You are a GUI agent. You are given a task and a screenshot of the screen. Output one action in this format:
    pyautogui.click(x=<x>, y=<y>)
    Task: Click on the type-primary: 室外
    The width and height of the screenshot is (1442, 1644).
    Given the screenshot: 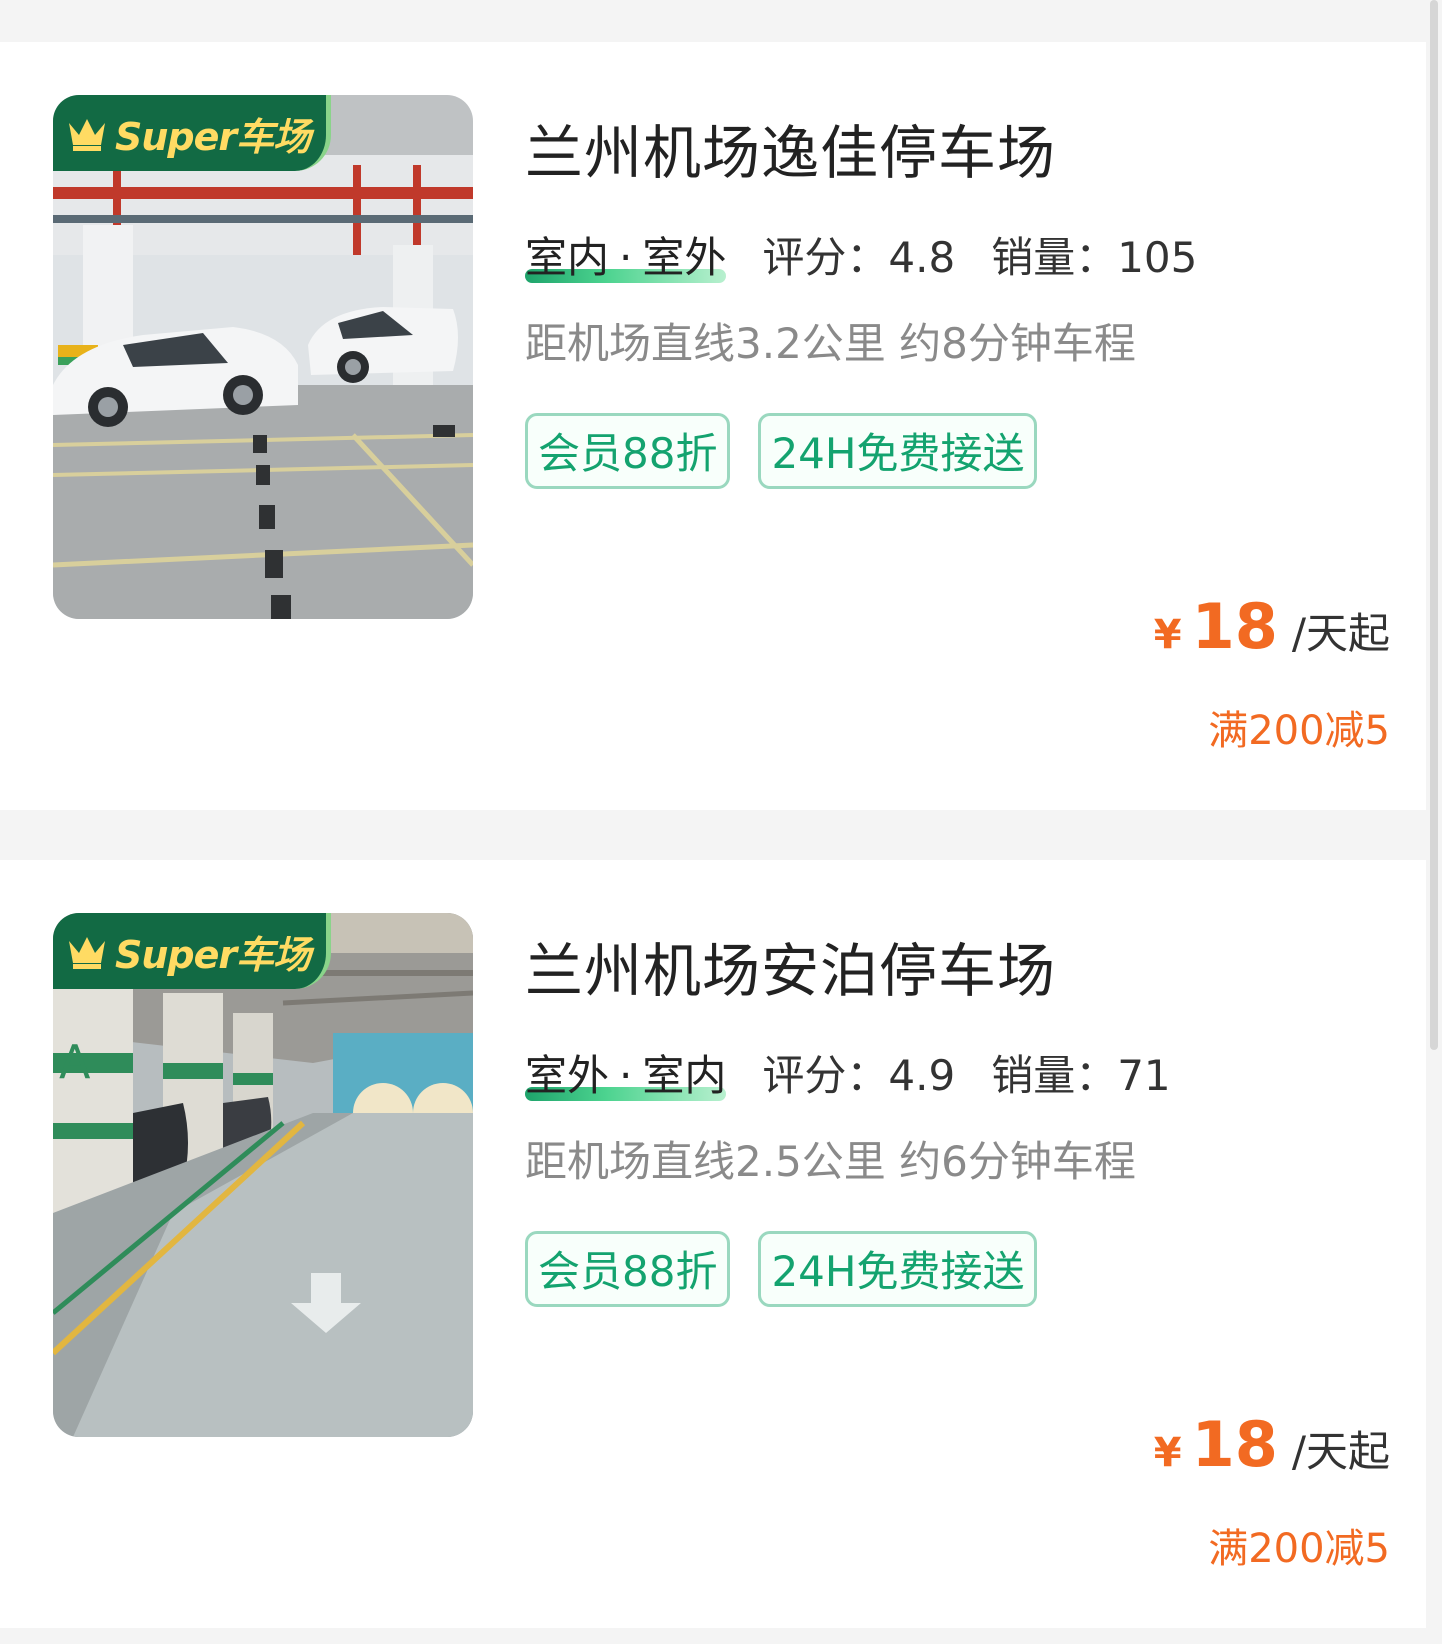 What is the action you would take?
    pyautogui.click(x=567, y=1075)
    